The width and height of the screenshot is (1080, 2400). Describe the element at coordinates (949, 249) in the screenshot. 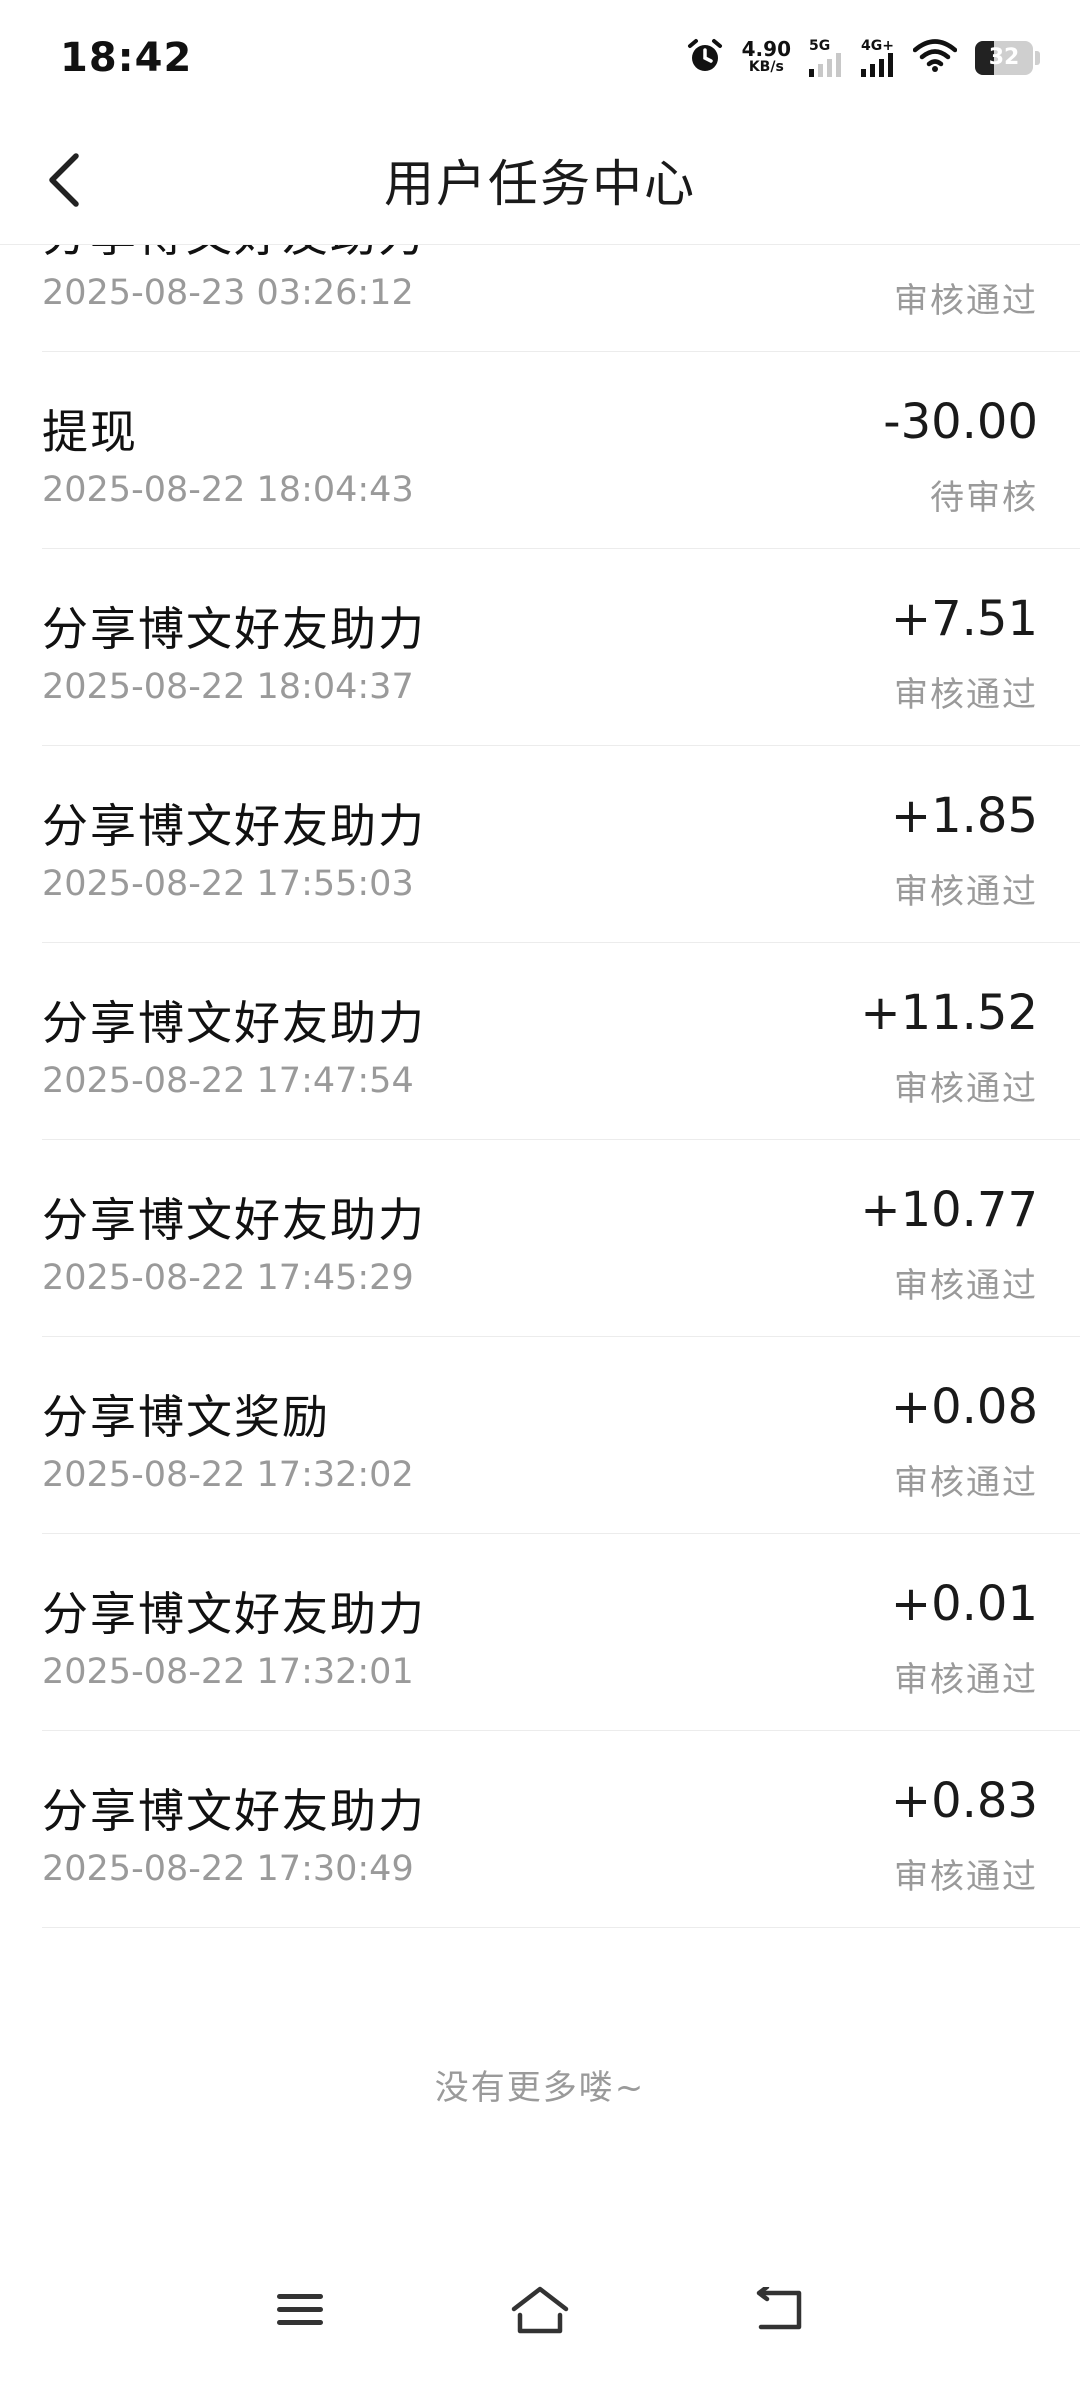

I see `record-amount: +18.81` at that location.